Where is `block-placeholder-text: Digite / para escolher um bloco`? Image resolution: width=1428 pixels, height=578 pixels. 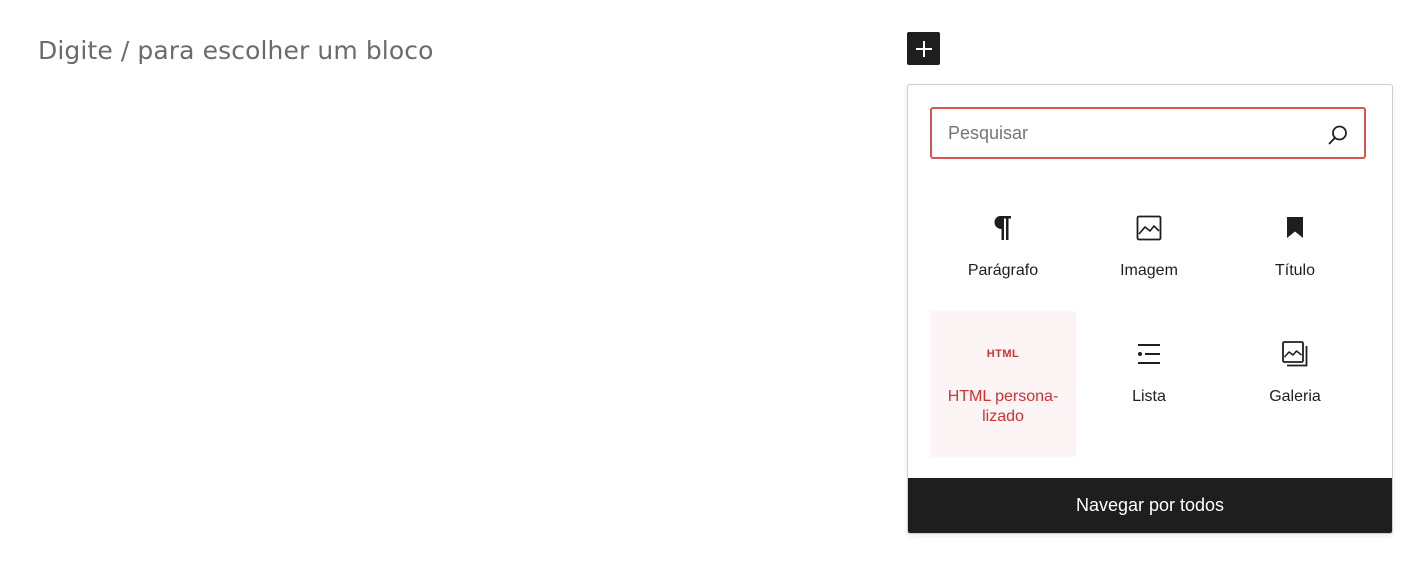 block-placeholder-text: Digite / para escolher um bloco is located at coordinates (235, 51).